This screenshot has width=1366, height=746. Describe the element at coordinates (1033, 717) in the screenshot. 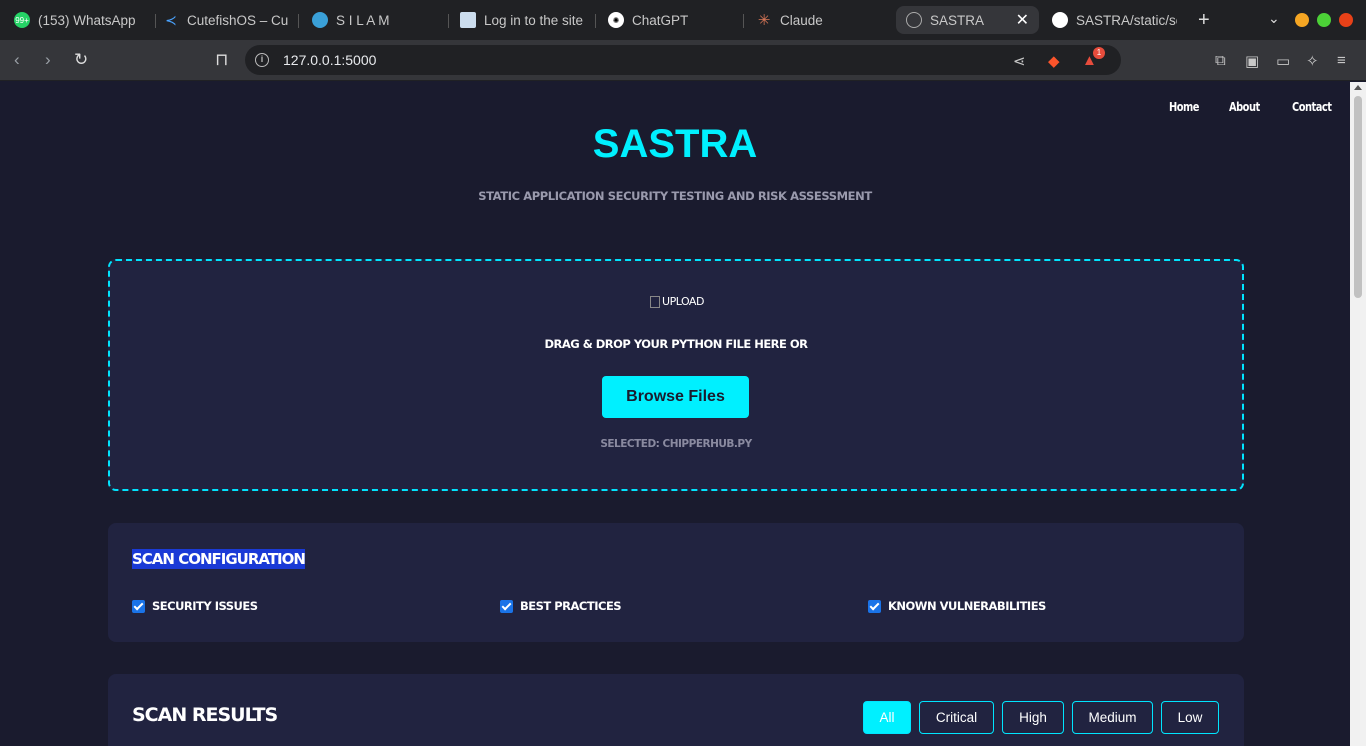

I see `filter-high-button: High` at that location.